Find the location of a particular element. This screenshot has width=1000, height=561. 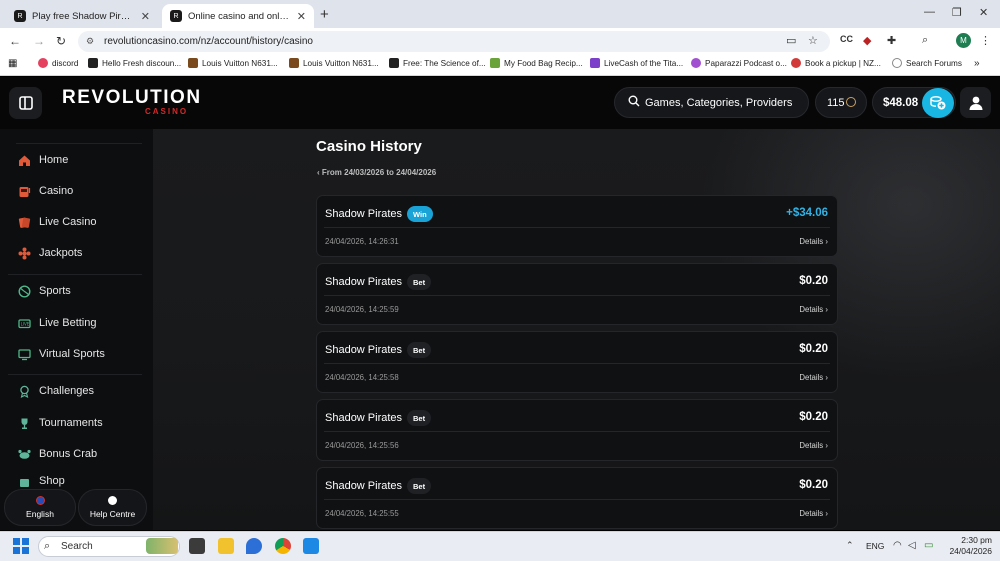

sidebar-item-bonus-crab: Bonus Crab is located at coordinates (57, 454).